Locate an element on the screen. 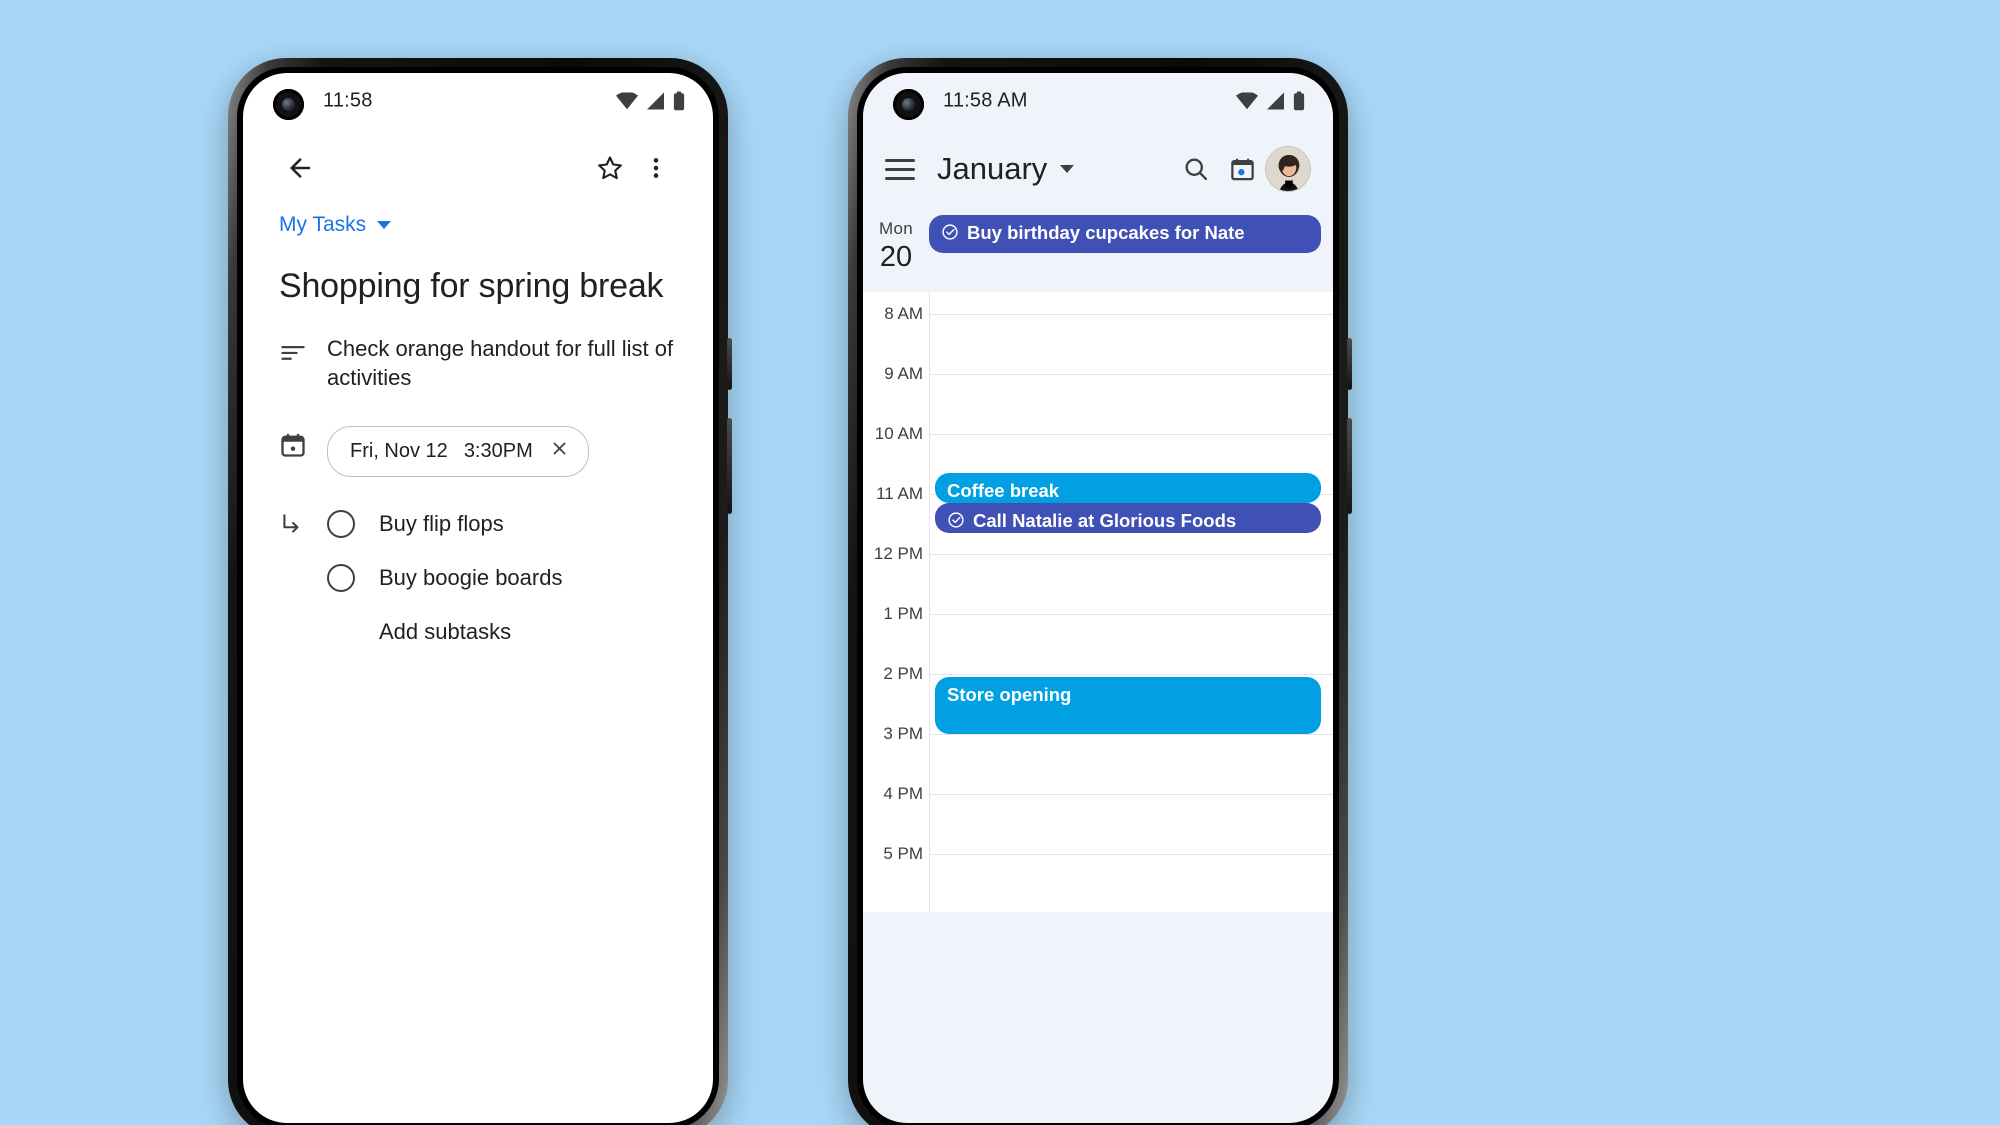  allday-event-list: Buy birthday cupcakes for Nate is located at coordinates (1131, 244).